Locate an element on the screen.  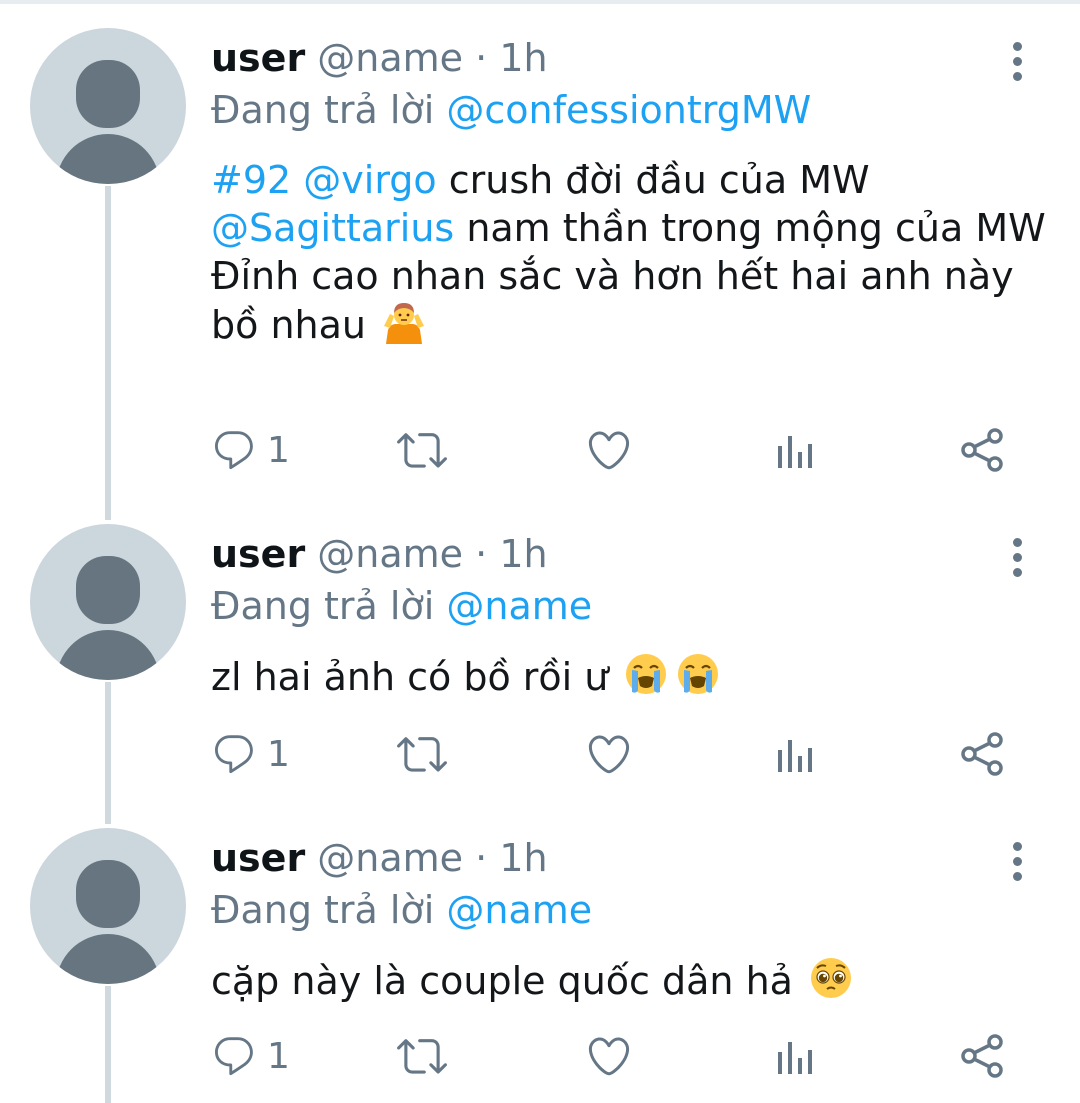
person-shrugging-emoji is located at coordinates (404, 327).